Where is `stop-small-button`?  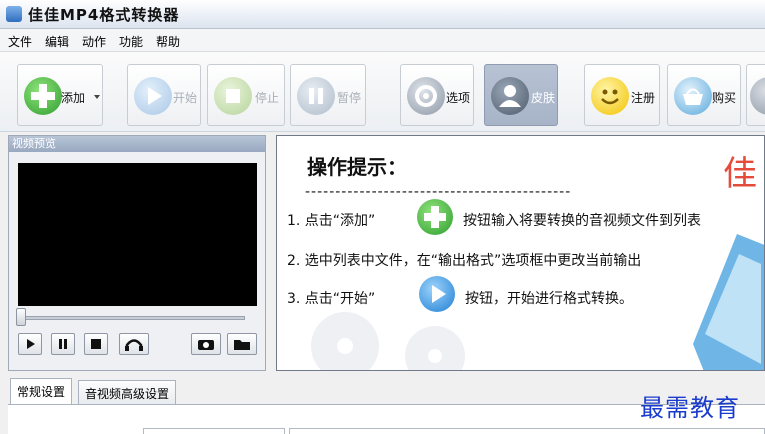
stop-small-button is located at coordinates (96, 344).